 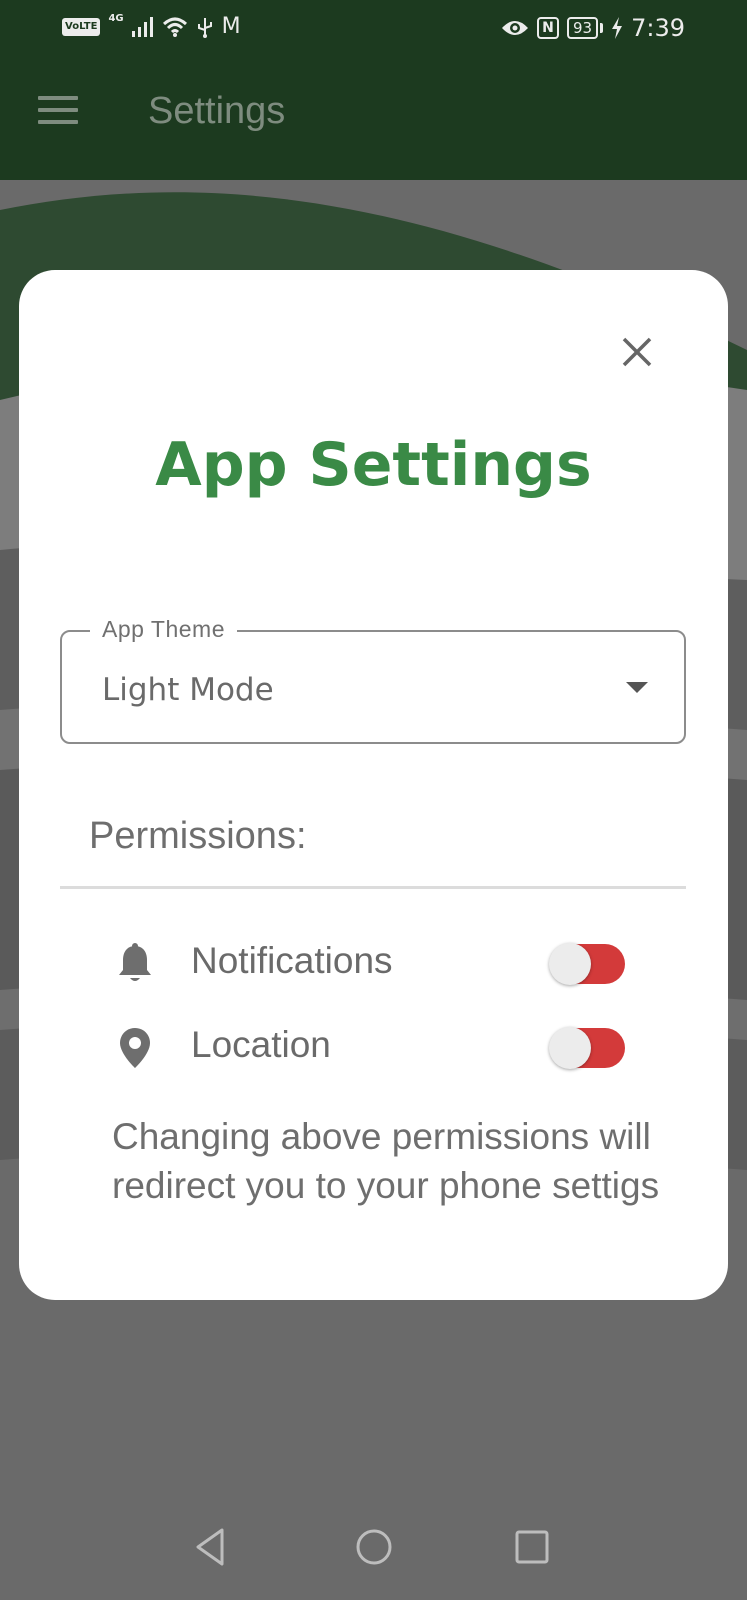 What do you see at coordinates (58, 111) in the screenshot?
I see `hamburger-menu-icon` at bounding box center [58, 111].